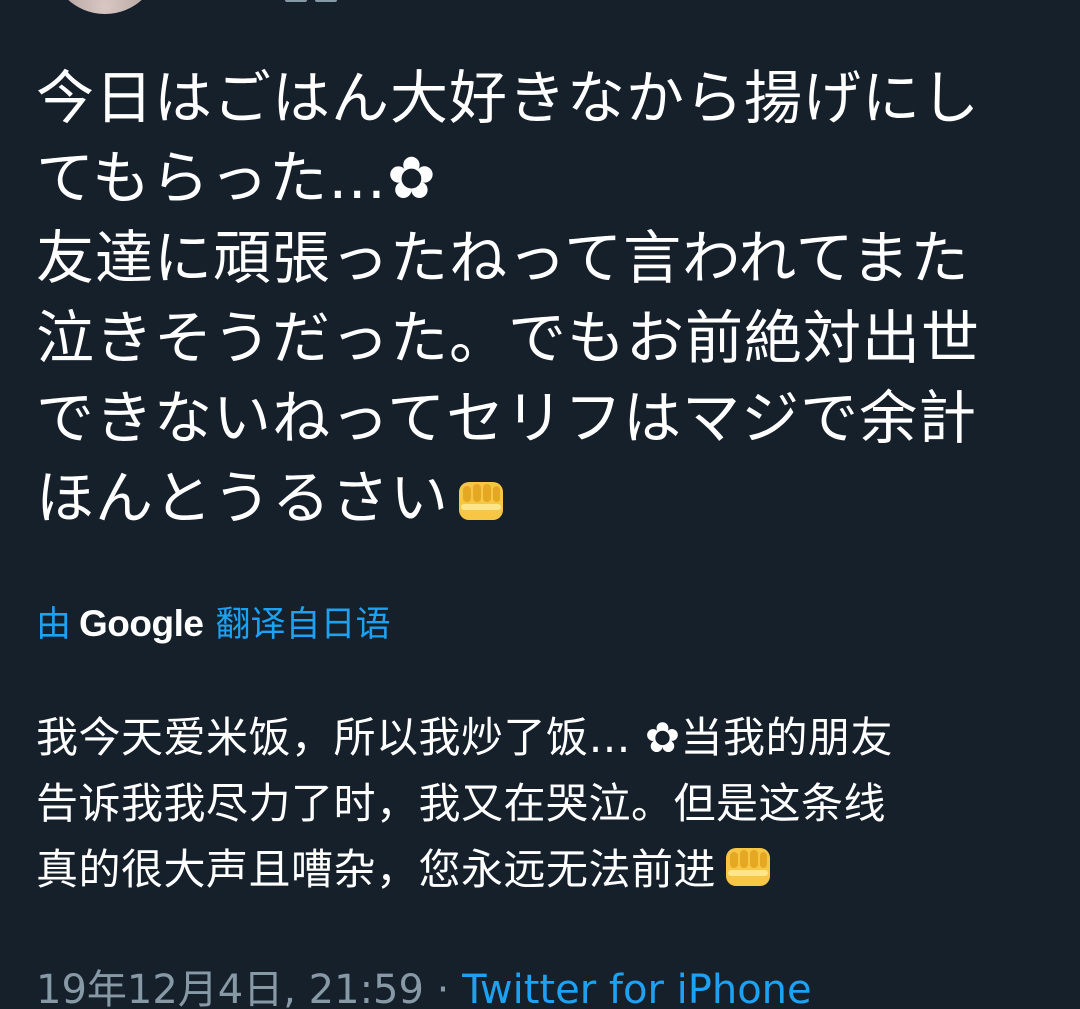 The height and width of the screenshot is (1009, 1080). What do you see at coordinates (465, 737) in the screenshot?
I see `translated-line-1: 我今天爱米饭，所以我炒了饭… ✿当我的朋友` at bounding box center [465, 737].